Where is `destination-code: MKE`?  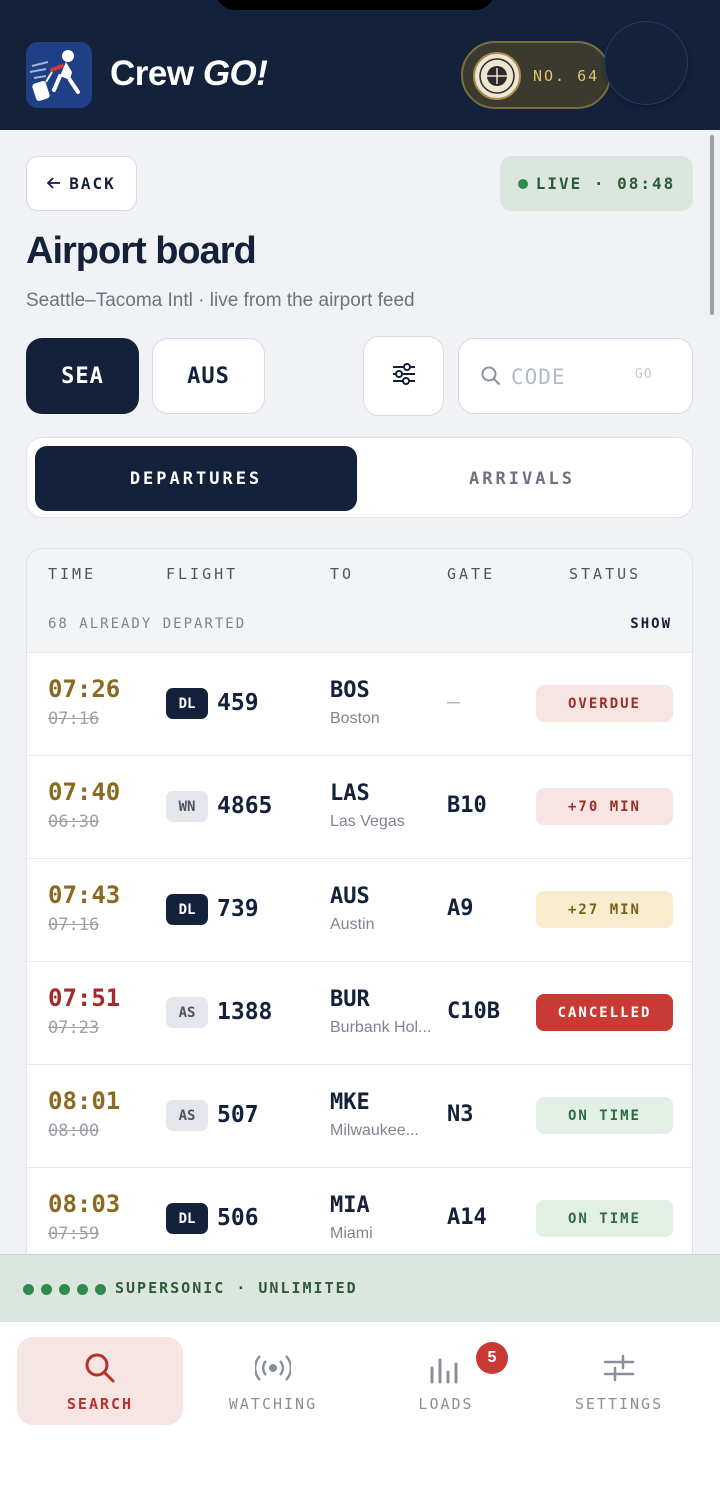
destination-code: MKE is located at coordinates (350, 1102).